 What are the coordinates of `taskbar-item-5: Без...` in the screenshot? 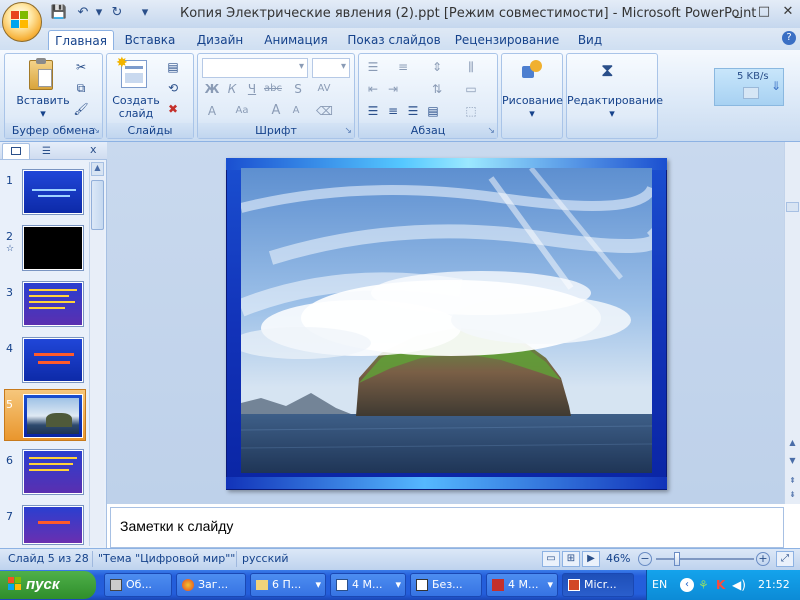 It's located at (446, 585).